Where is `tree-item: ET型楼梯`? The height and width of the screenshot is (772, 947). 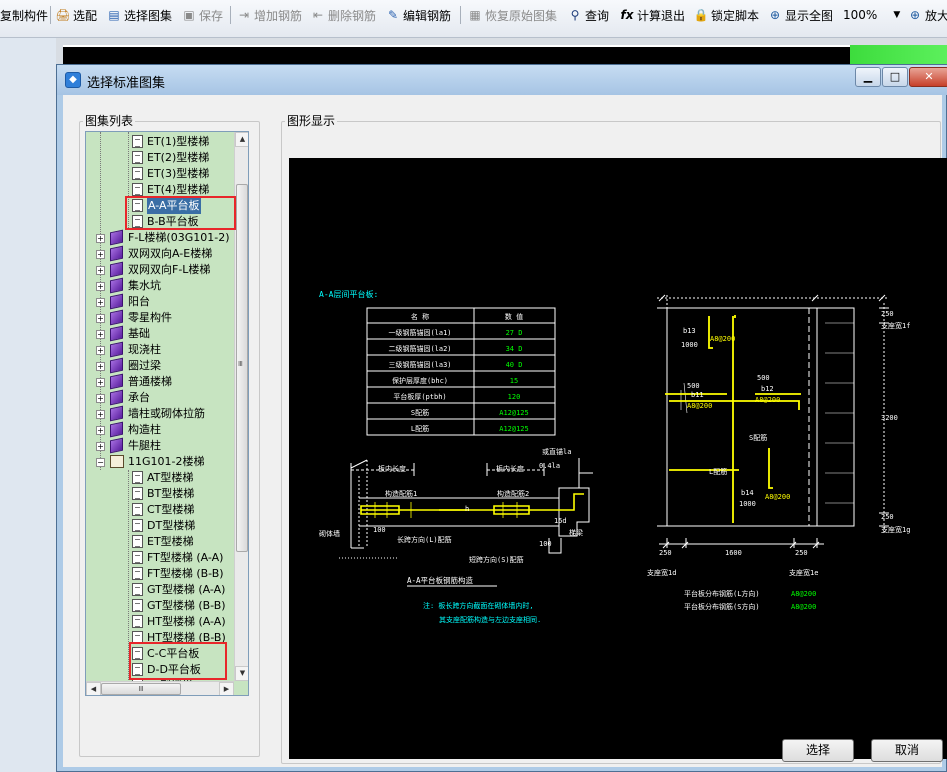
tree-item: ET型楼梯 is located at coordinates (160, 542).